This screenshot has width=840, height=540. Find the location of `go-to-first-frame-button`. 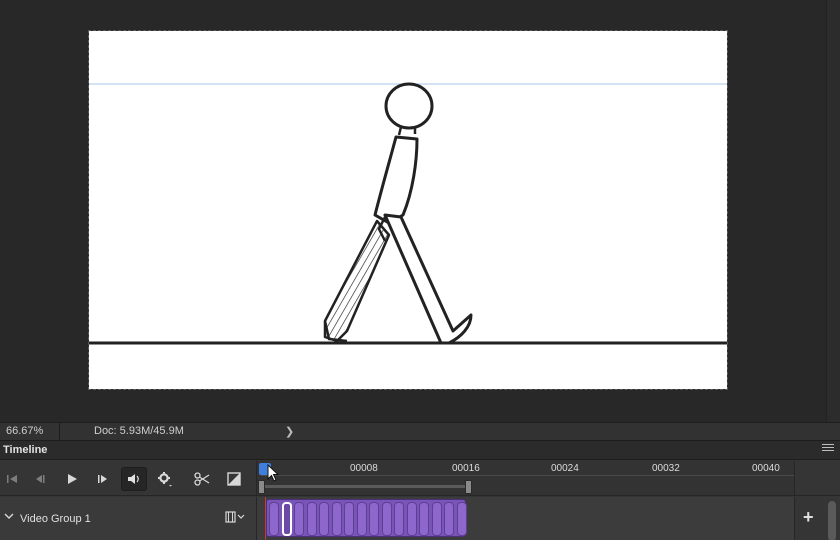

go-to-first-frame-button is located at coordinates (12, 479).